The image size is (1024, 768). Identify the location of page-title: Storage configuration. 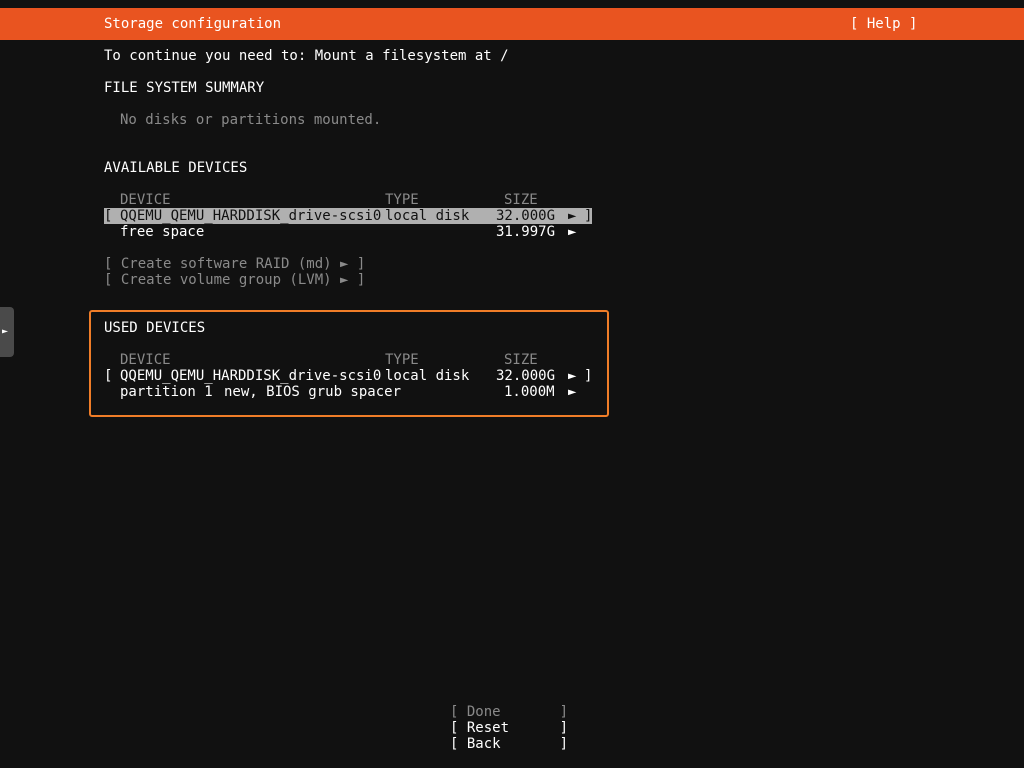
(193, 24).